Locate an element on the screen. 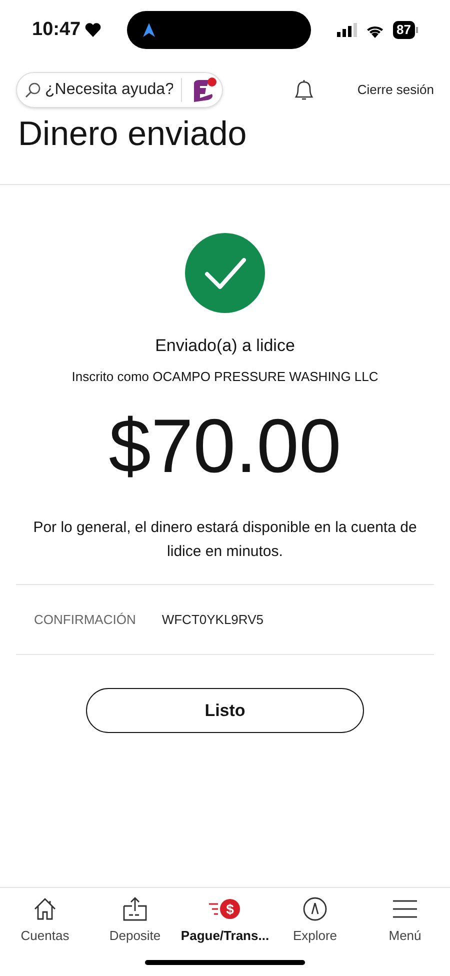 The width and height of the screenshot is (450, 976). logout-link: Cierre sesión is located at coordinates (395, 90).